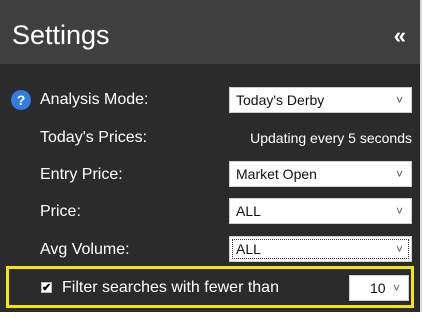 The height and width of the screenshot is (318, 423). What do you see at coordinates (61, 35) in the screenshot?
I see `panel-title: Settings` at bounding box center [61, 35].